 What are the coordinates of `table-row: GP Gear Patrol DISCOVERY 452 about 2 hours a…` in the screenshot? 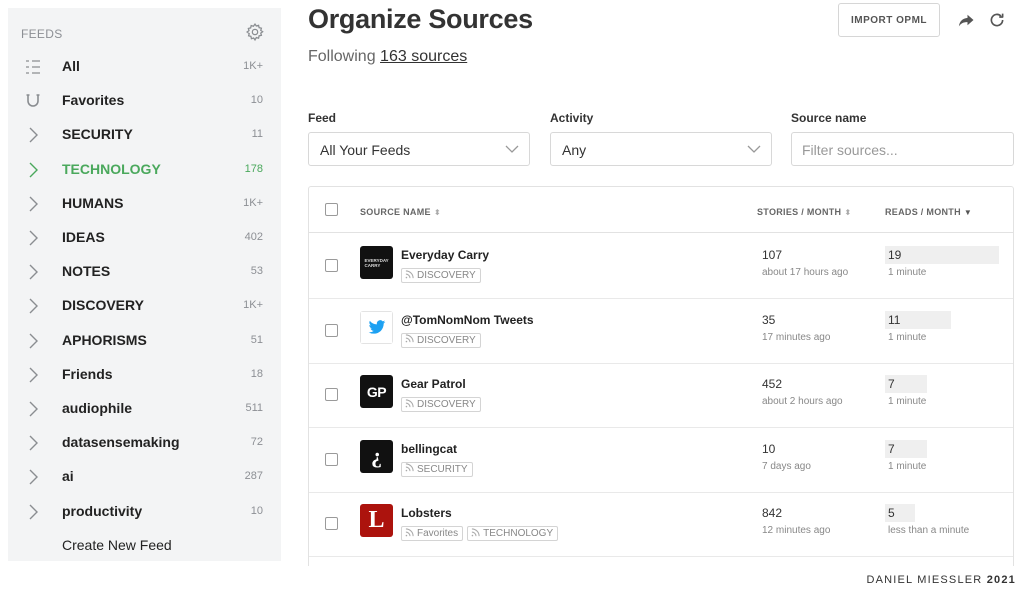 It's located at (661, 396).